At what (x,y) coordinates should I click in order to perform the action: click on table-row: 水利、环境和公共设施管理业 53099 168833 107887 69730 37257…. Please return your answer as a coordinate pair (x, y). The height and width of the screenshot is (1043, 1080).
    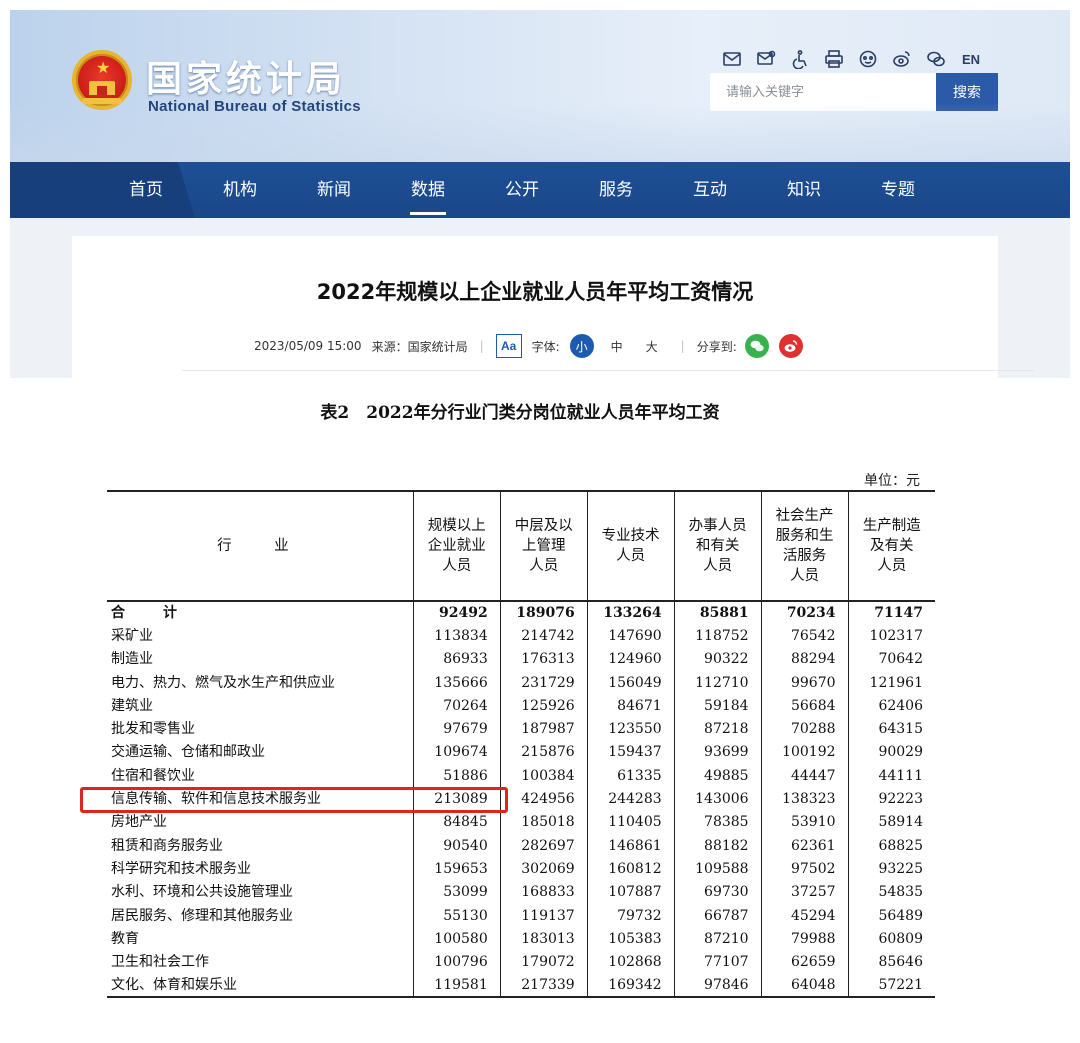
    Looking at the image, I should click on (521, 892).